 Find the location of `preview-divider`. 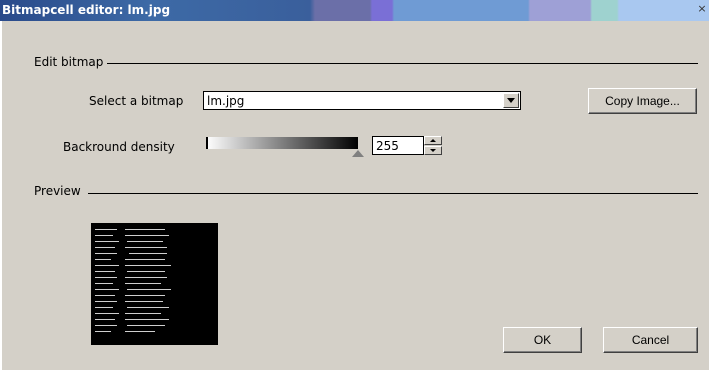

preview-divider is located at coordinates (393, 193).